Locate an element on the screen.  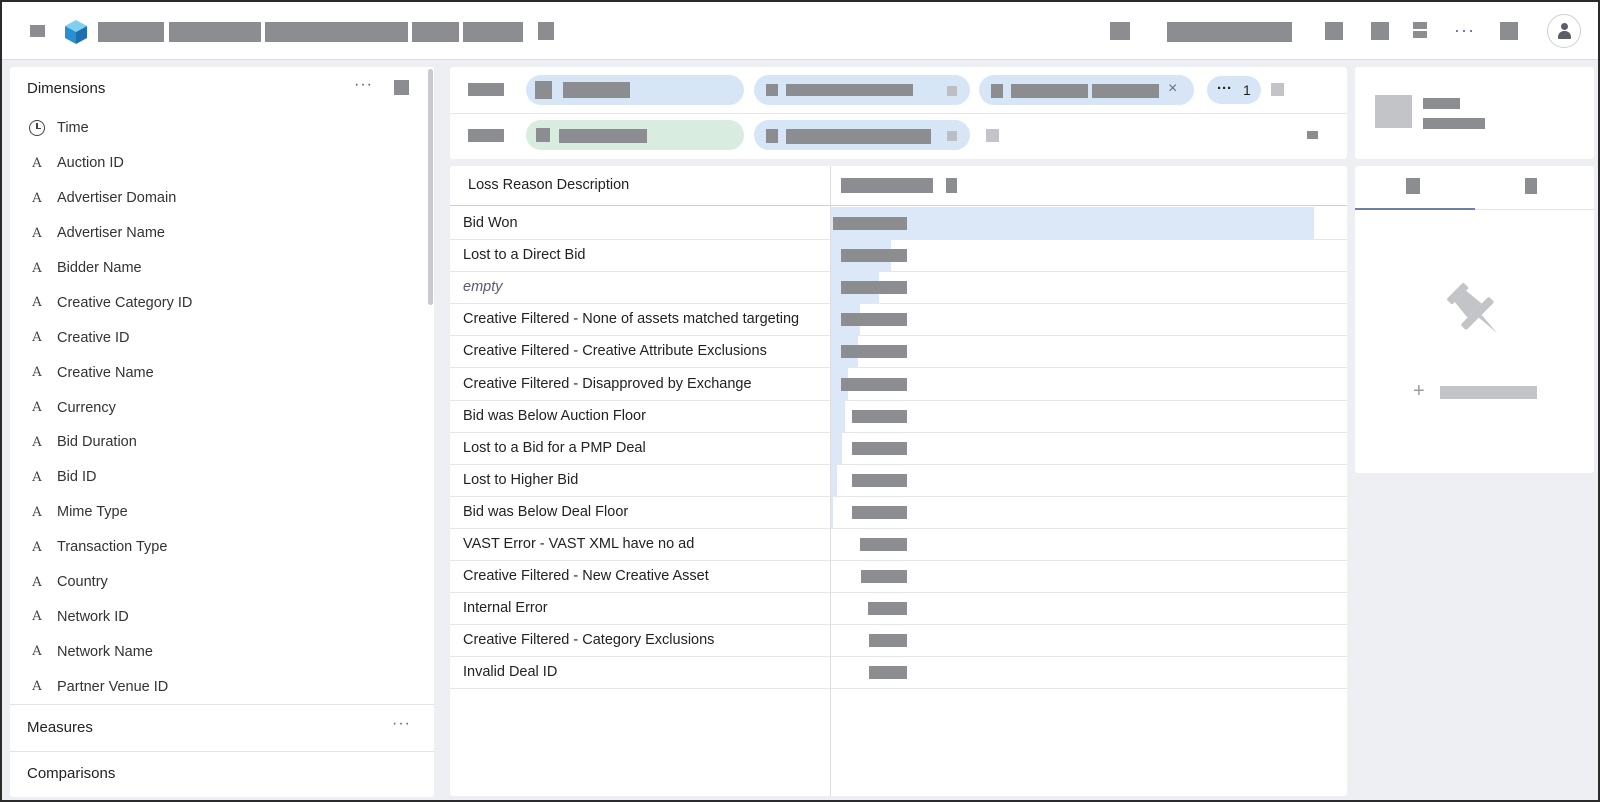
comparisons-section: Comparisons is located at coordinates (222, 774).